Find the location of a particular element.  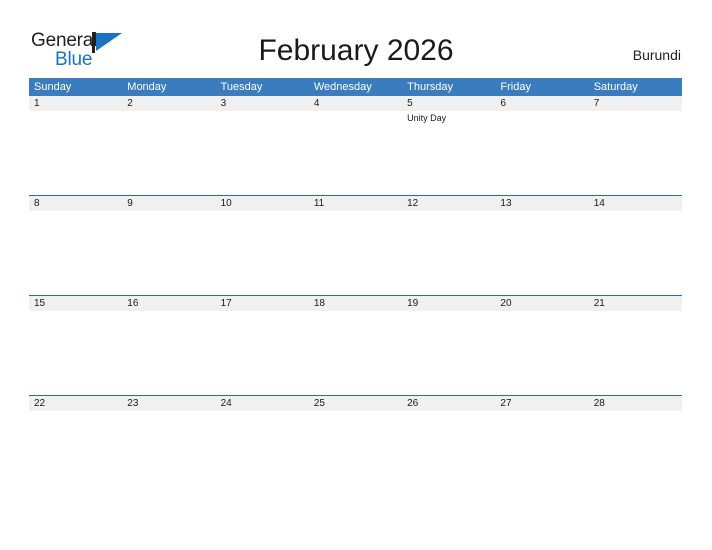

day-cell: 17 is located at coordinates (262, 345).